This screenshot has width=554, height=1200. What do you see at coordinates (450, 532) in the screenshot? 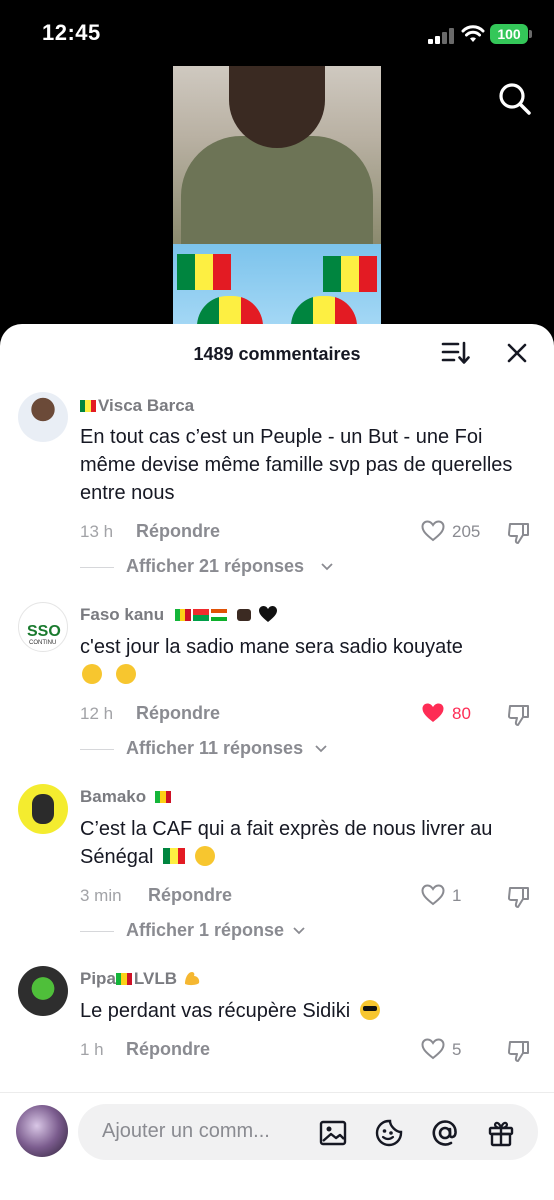
I see `like-button: 205` at bounding box center [450, 532].